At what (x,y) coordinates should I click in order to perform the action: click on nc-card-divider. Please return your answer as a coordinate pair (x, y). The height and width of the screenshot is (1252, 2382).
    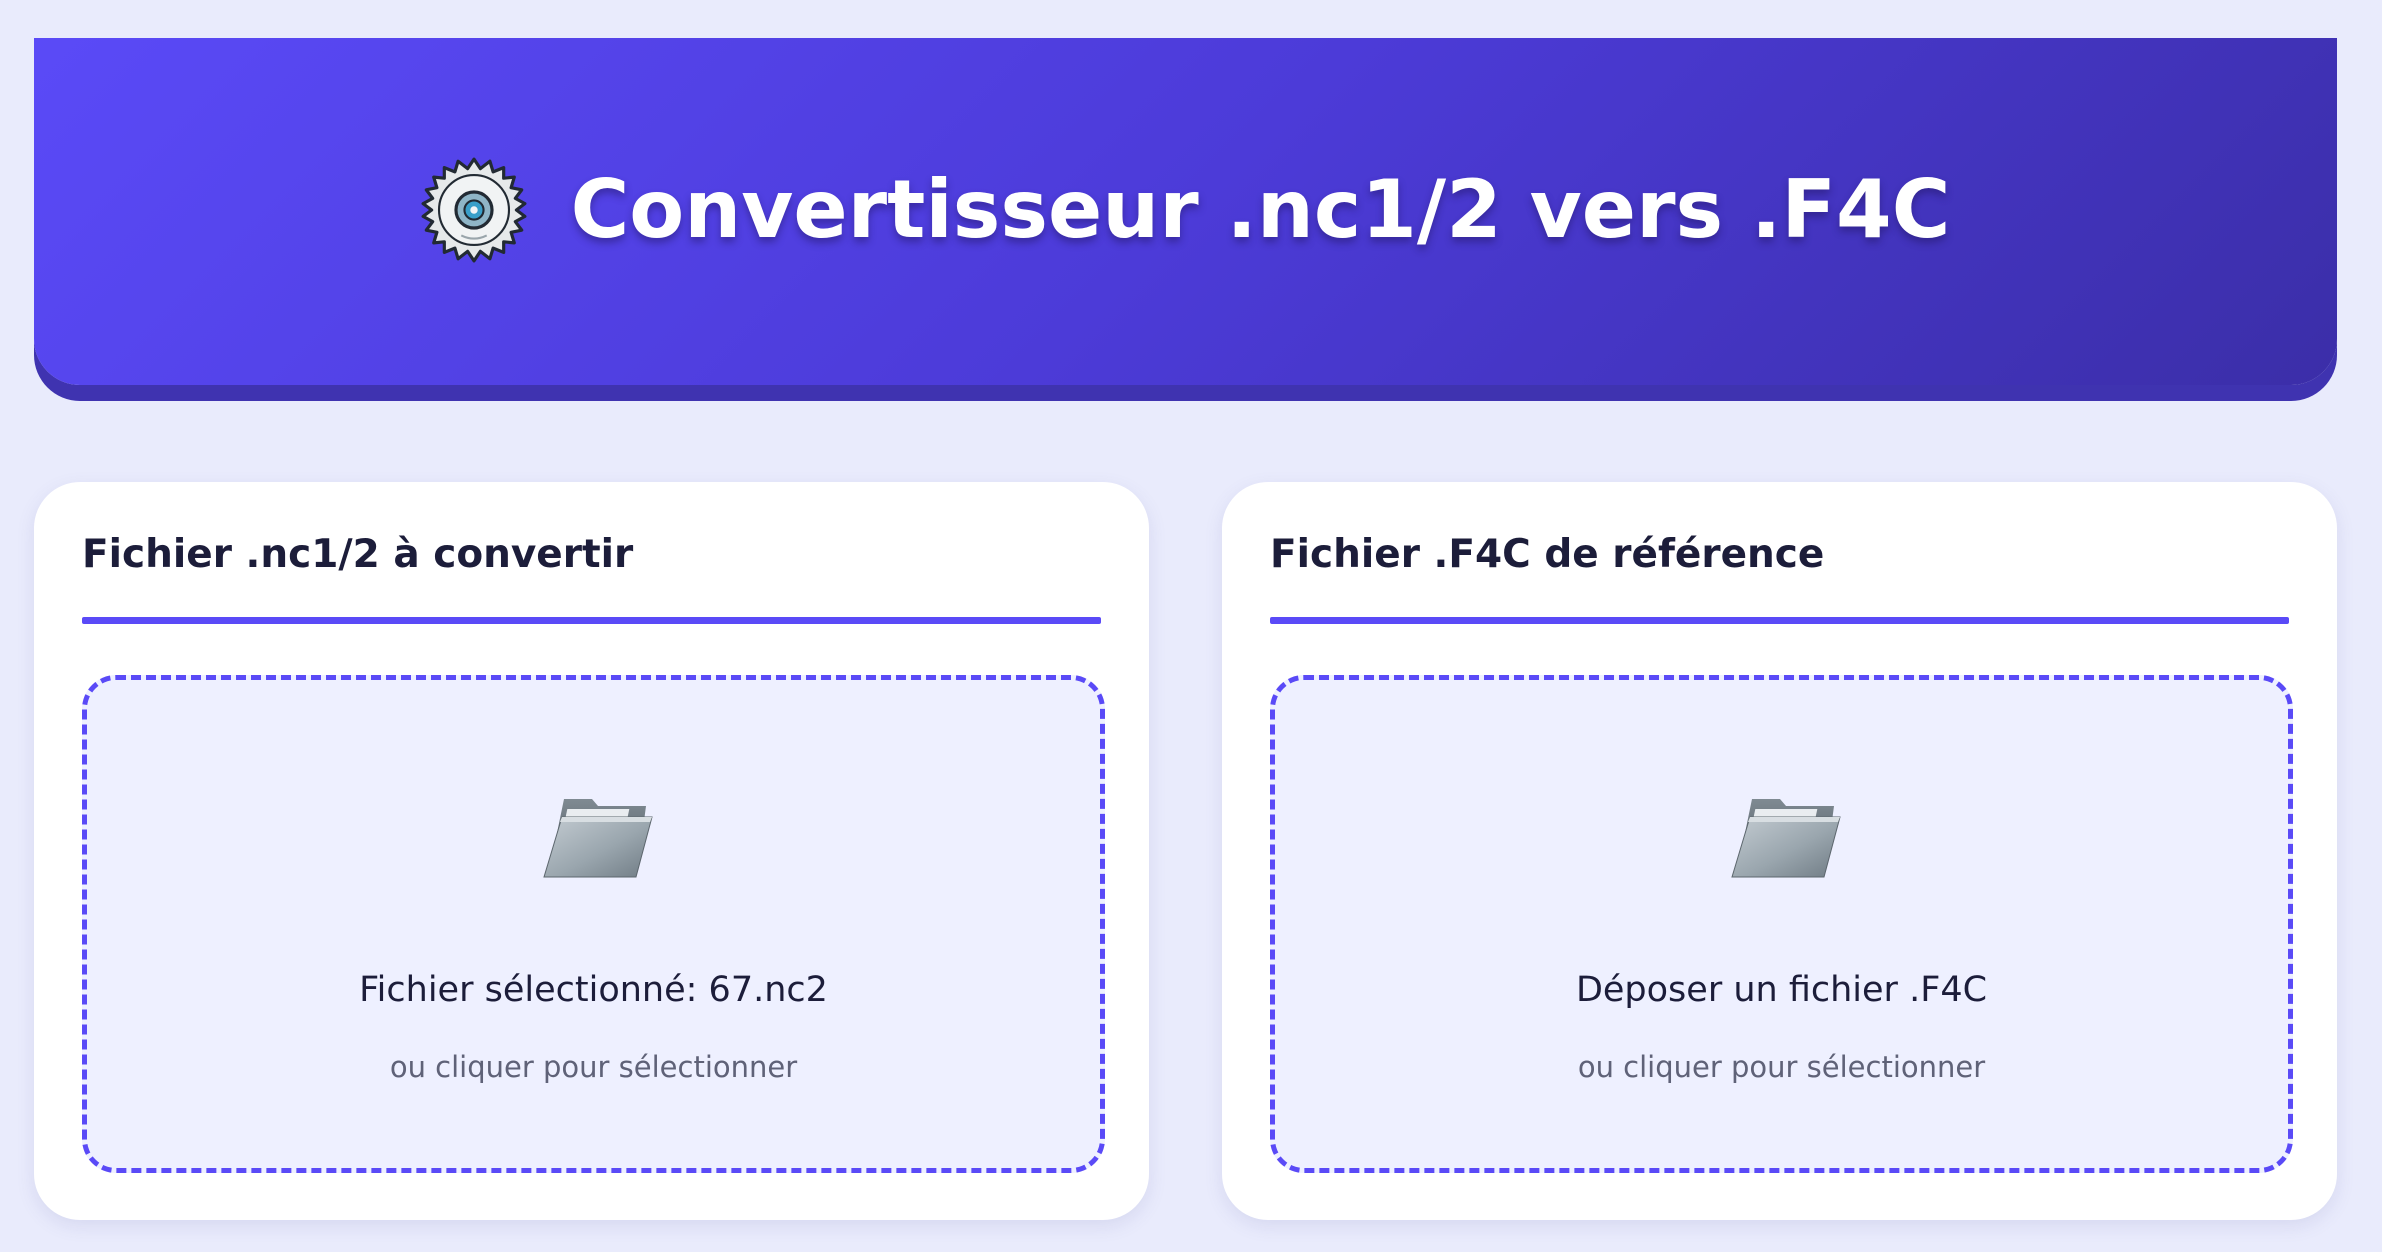
    Looking at the image, I should click on (591, 620).